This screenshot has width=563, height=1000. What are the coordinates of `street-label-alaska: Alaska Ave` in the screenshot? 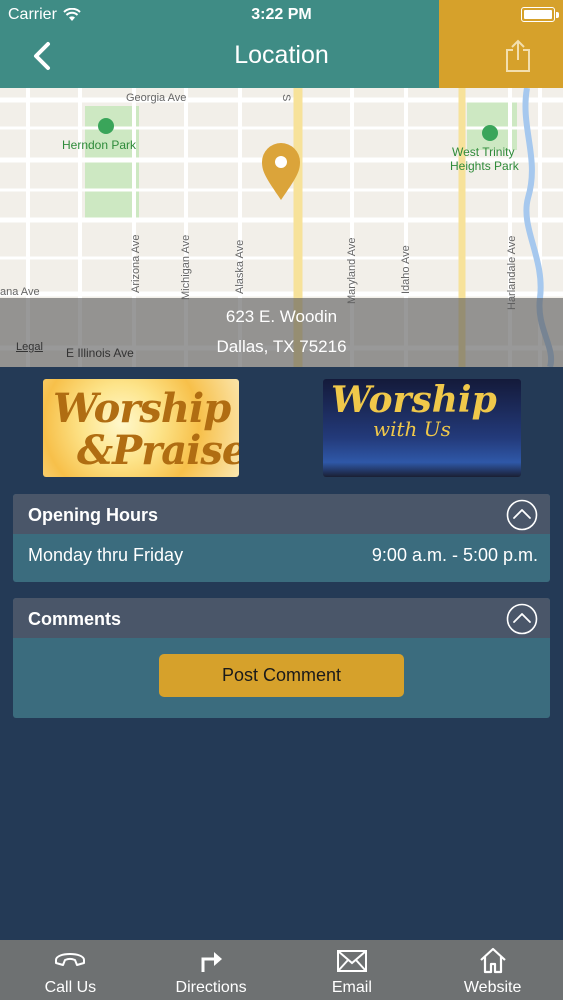 It's located at (240, 266).